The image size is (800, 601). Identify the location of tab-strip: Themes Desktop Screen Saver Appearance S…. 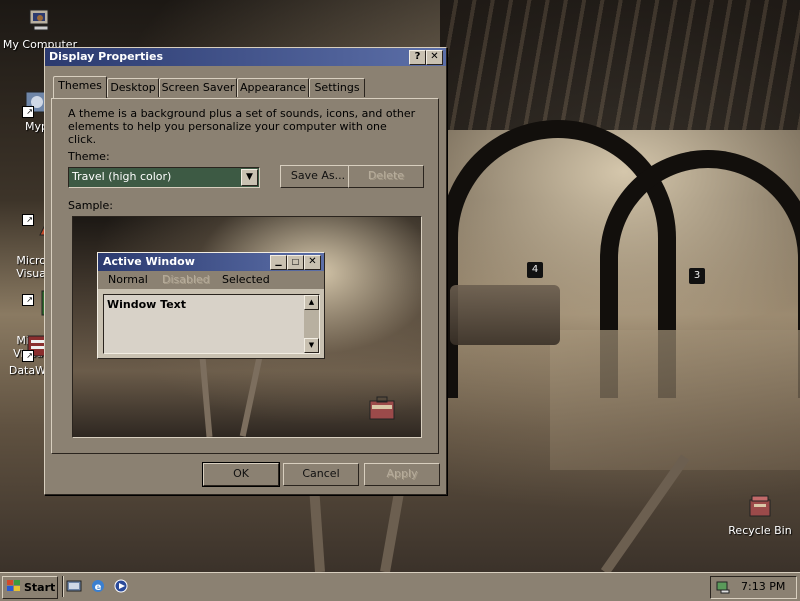
(244, 88).